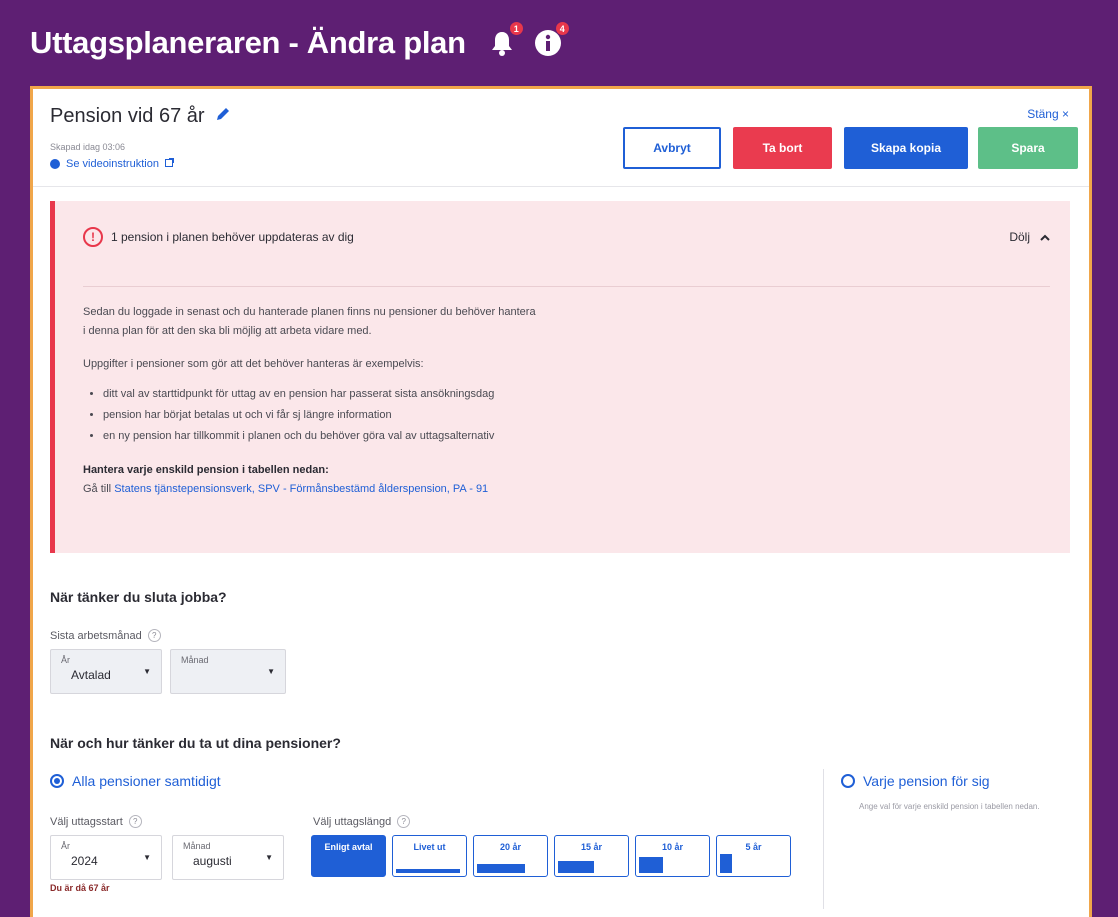 The image size is (1118, 917). I want to click on last-month-label: Sista arbetsmånad, so click(96, 635).